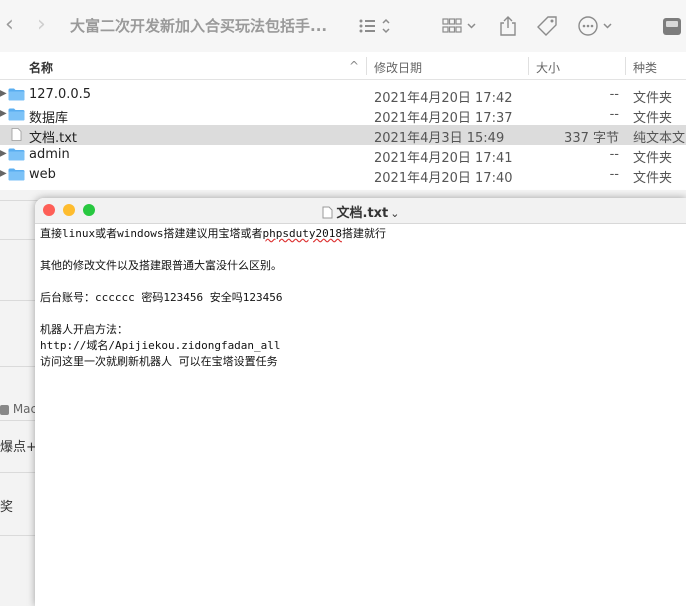 This screenshot has height=606, width=686. Describe the element at coordinates (645, 67) in the screenshot. I see `column-kind: 种类` at that location.